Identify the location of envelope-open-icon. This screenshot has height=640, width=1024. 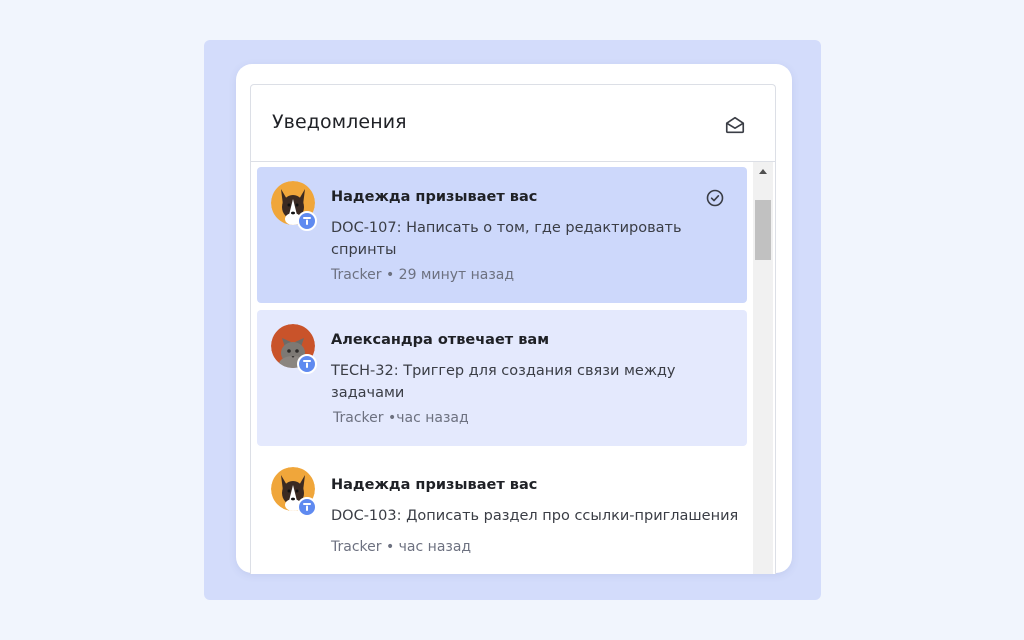
(735, 125).